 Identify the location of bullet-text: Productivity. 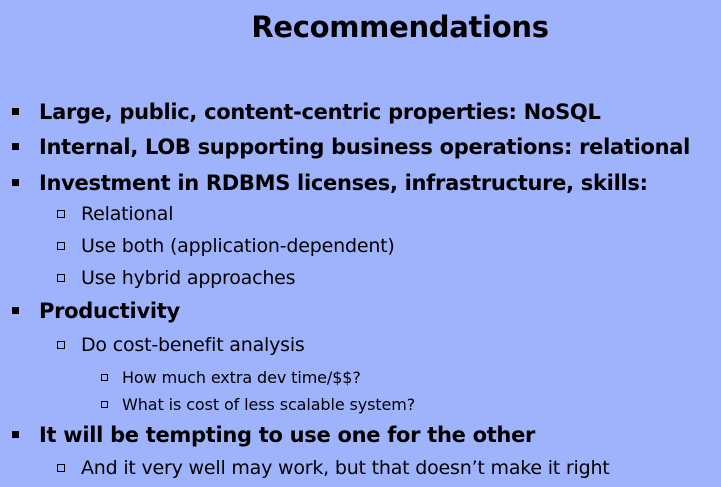
(109, 311).